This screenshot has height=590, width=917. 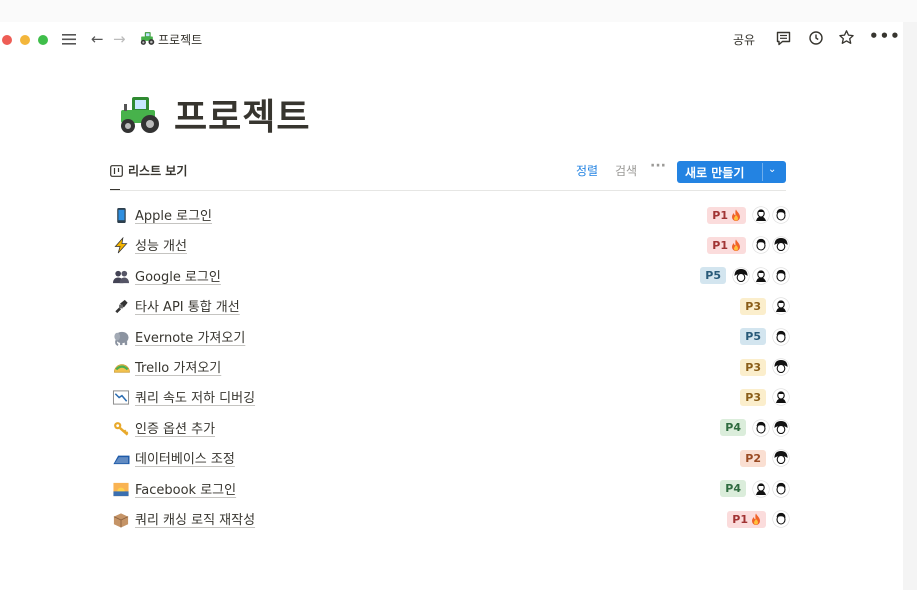 I want to click on list-item-title: Trello 가져오기, so click(x=178, y=366).